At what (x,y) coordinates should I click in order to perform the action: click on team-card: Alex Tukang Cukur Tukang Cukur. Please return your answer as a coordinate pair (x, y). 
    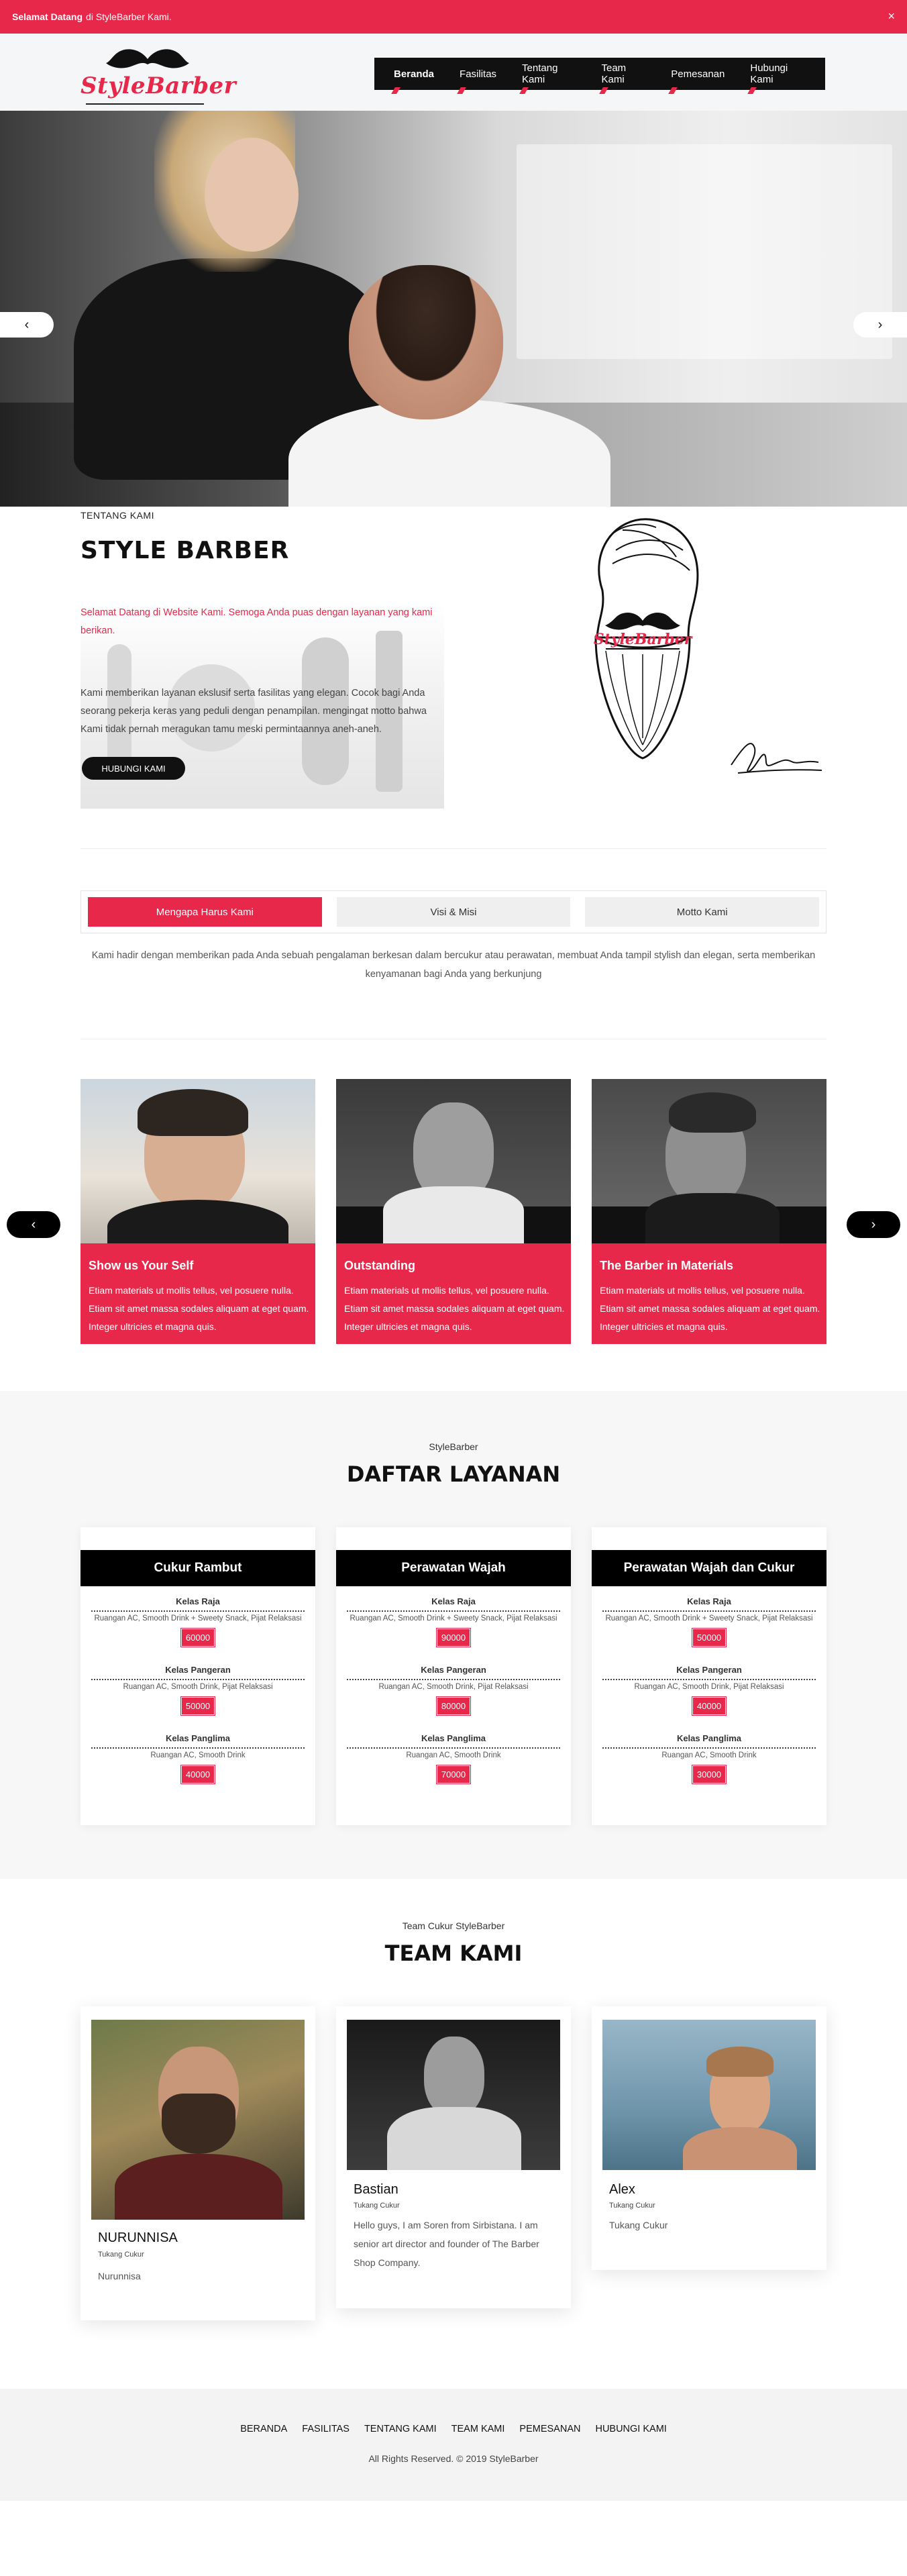
    Looking at the image, I should click on (709, 2138).